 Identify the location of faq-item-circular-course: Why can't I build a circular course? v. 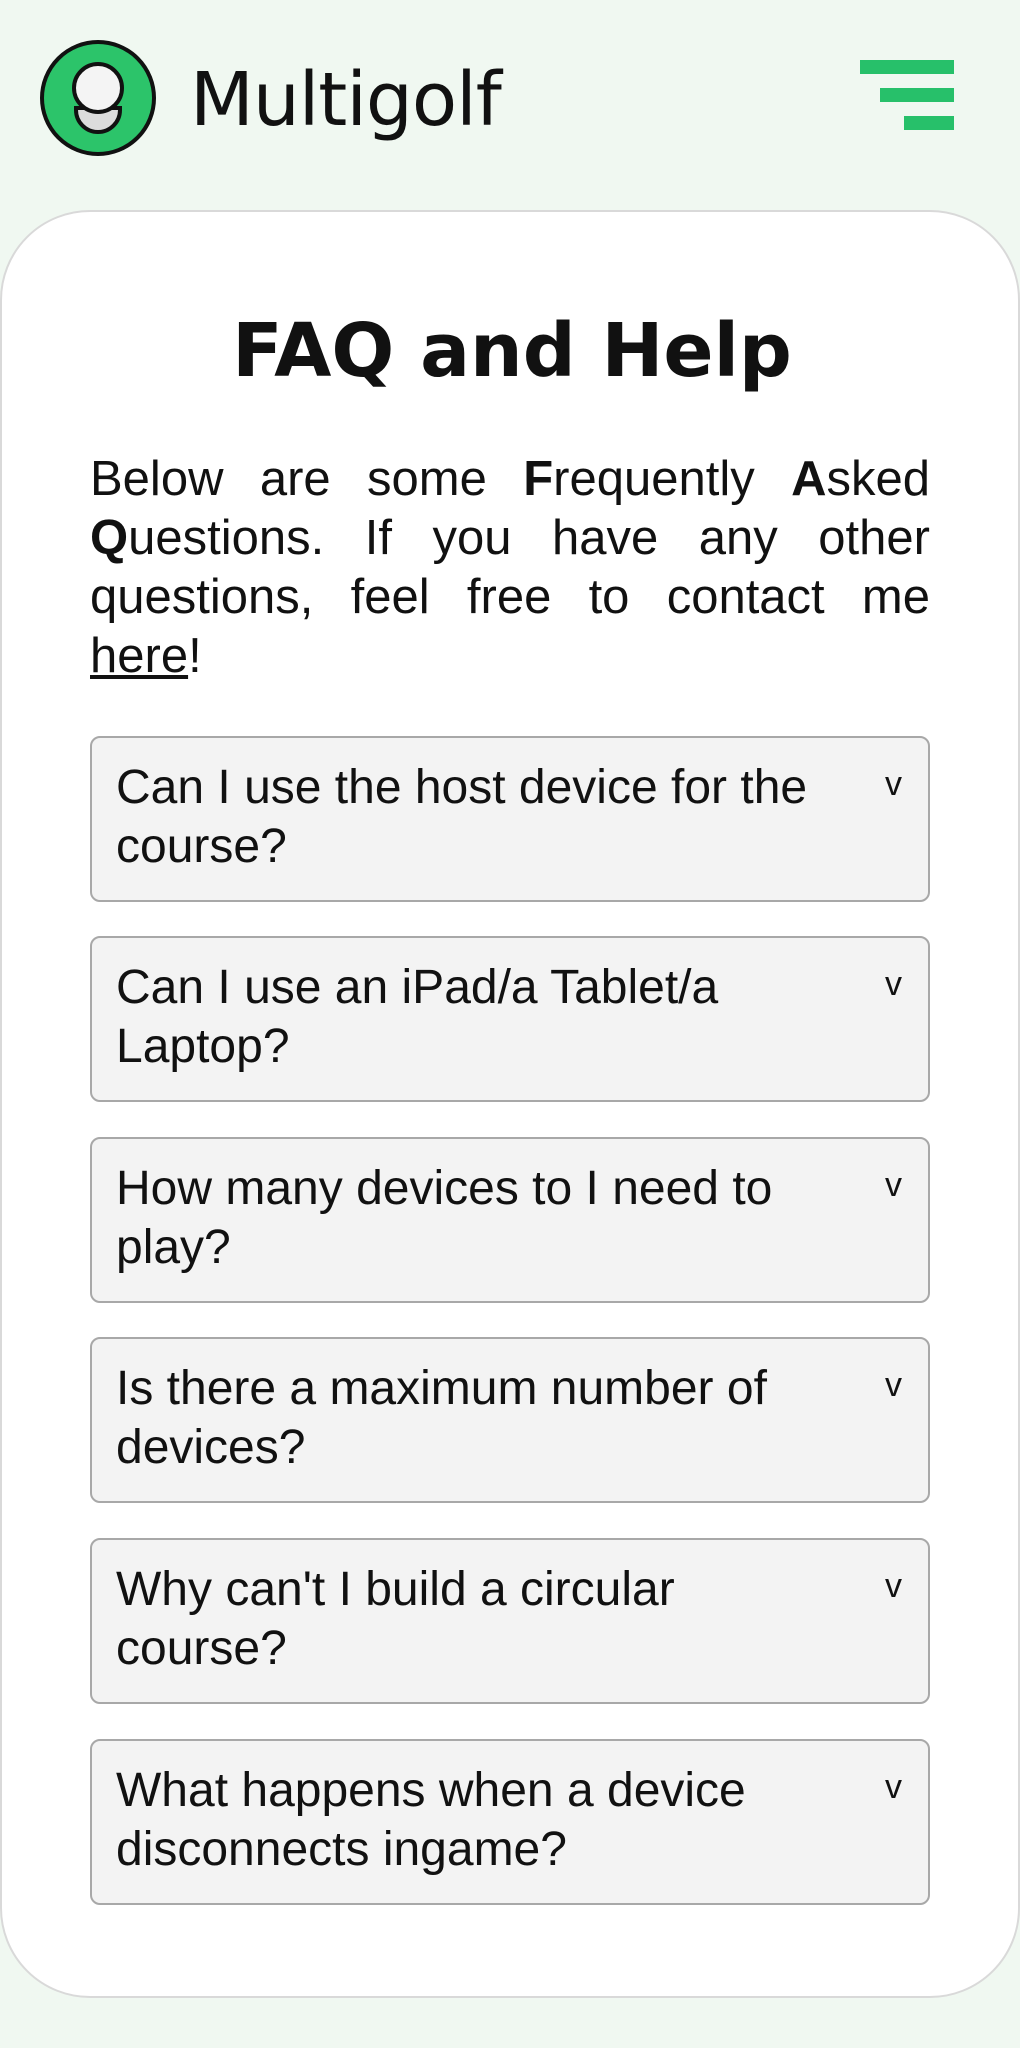
(510, 1621).